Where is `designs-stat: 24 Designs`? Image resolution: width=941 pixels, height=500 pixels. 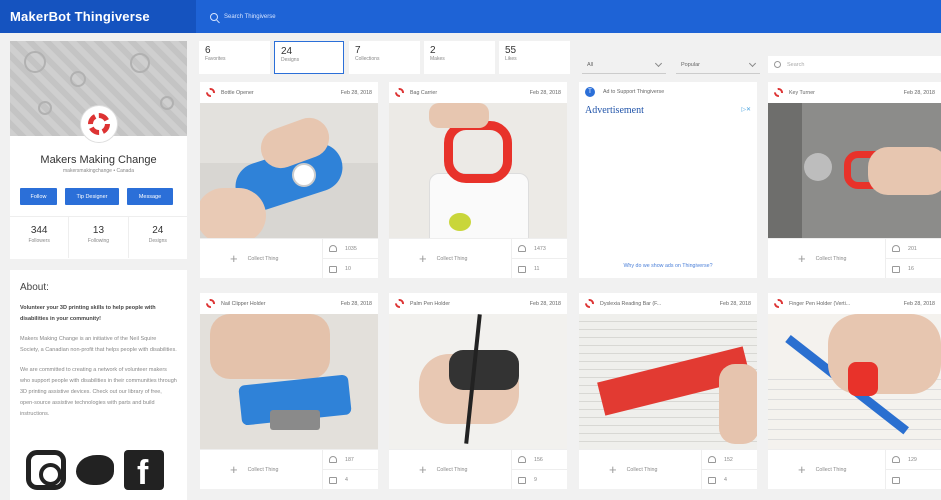
designs-stat: 24 Designs is located at coordinates (158, 237).